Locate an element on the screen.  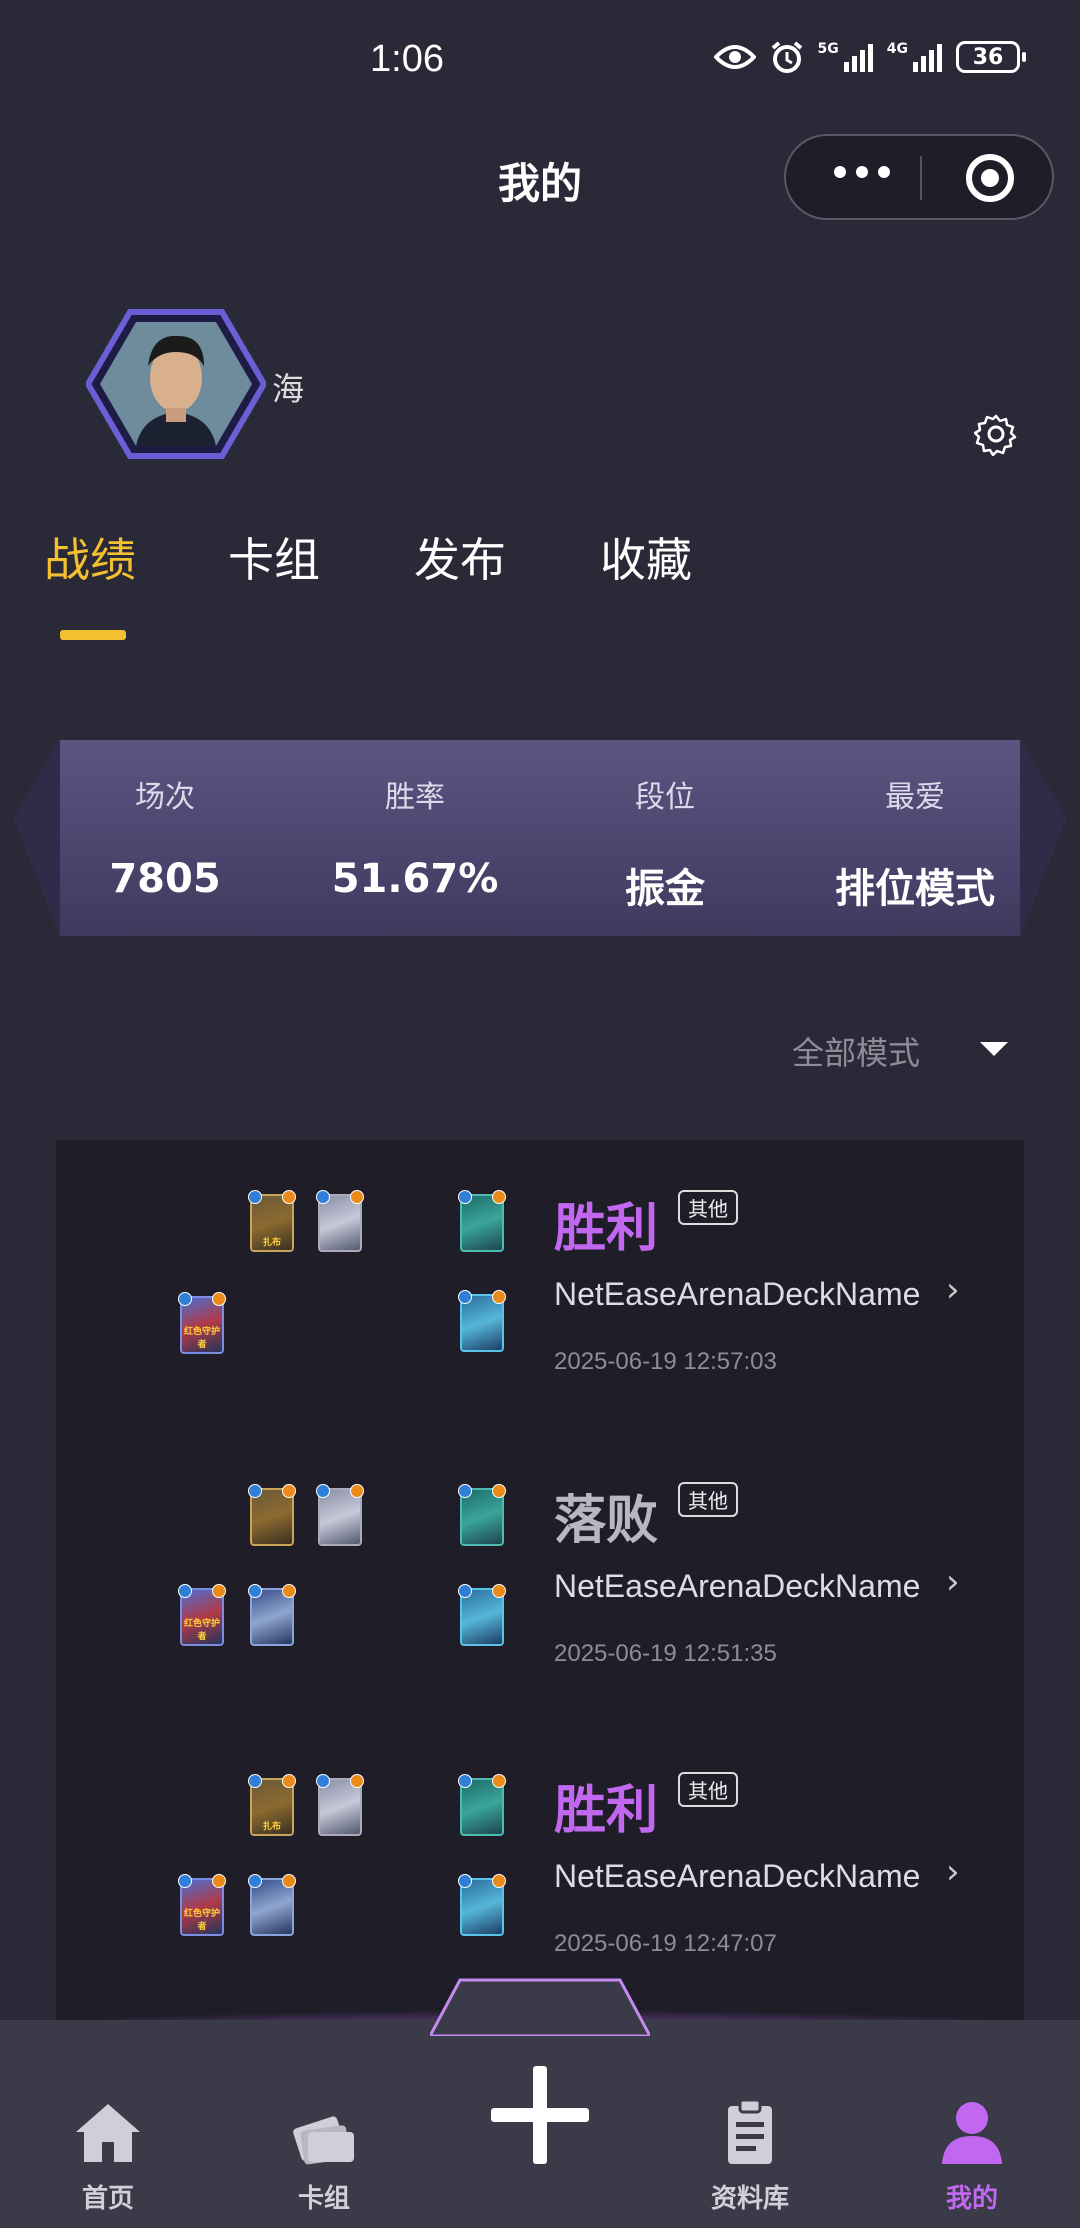
status-time: 1:06 is located at coordinates (407, 59).